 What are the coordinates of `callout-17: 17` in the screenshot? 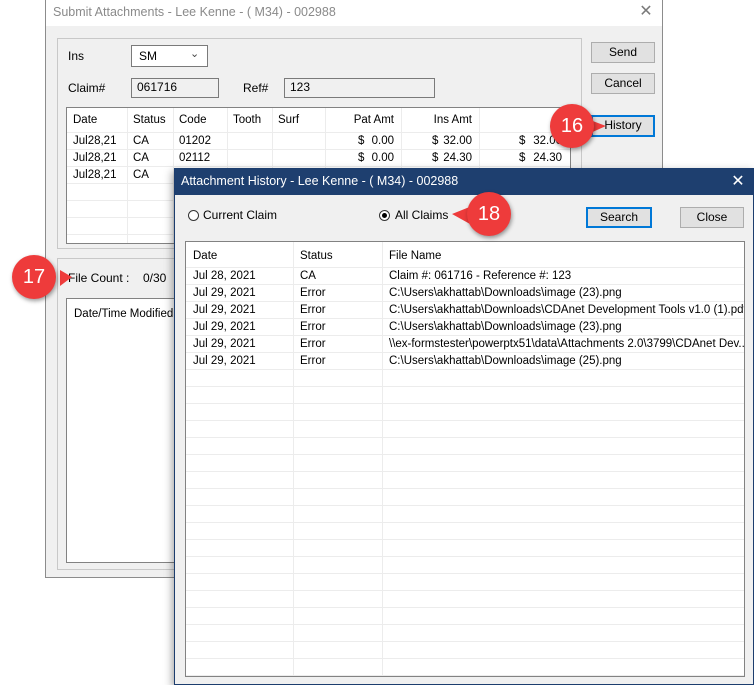 It's located at (34, 277).